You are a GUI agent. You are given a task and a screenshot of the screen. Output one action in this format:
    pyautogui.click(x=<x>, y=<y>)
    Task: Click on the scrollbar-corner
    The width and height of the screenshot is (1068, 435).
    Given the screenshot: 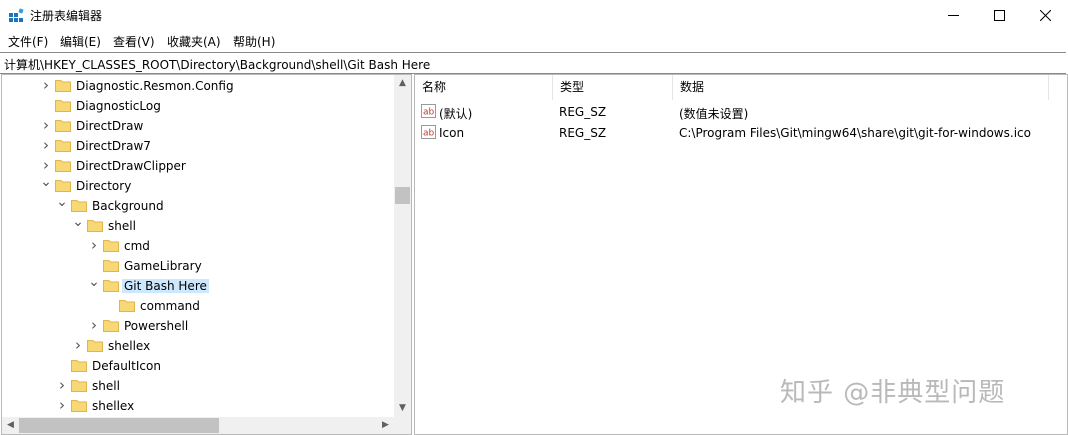 What is the action you would take?
    pyautogui.click(x=402, y=425)
    